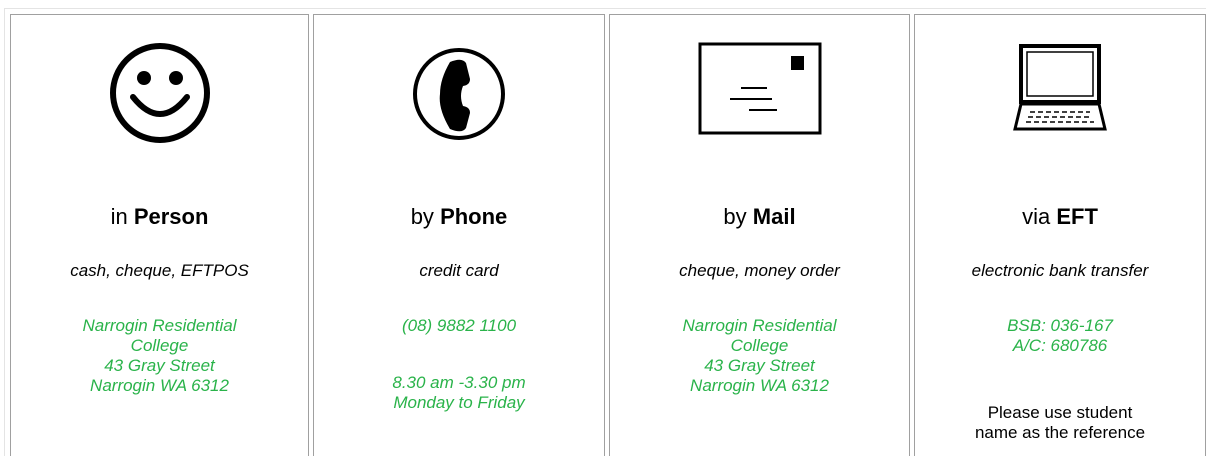  Describe the element at coordinates (459, 94) in the screenshot. I see `phone-icon` at that location.